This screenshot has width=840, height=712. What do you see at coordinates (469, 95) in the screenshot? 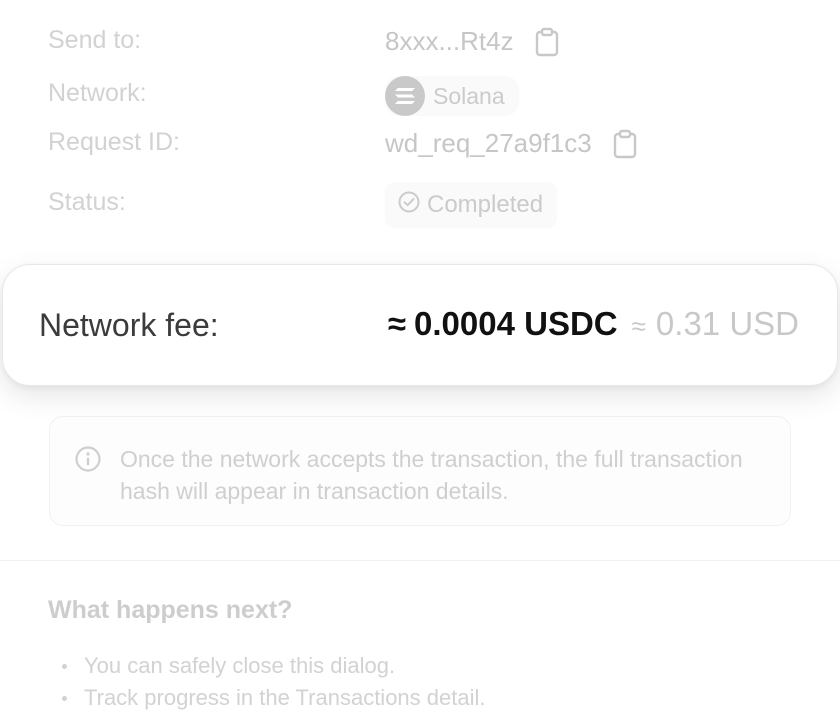
I see `network-name: Solana` at bounding box center [469, 95].